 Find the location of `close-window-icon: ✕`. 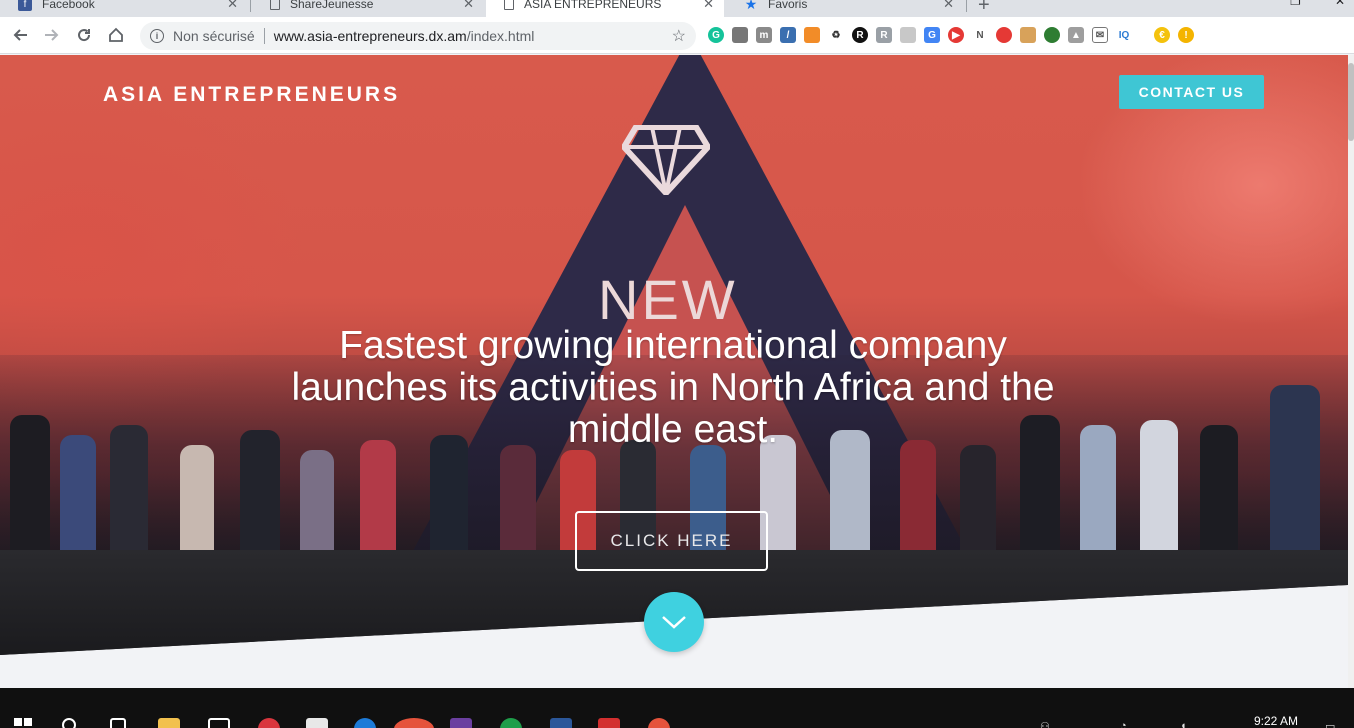

close-window-icon: ✕ is located at coordinates (1340, 4).